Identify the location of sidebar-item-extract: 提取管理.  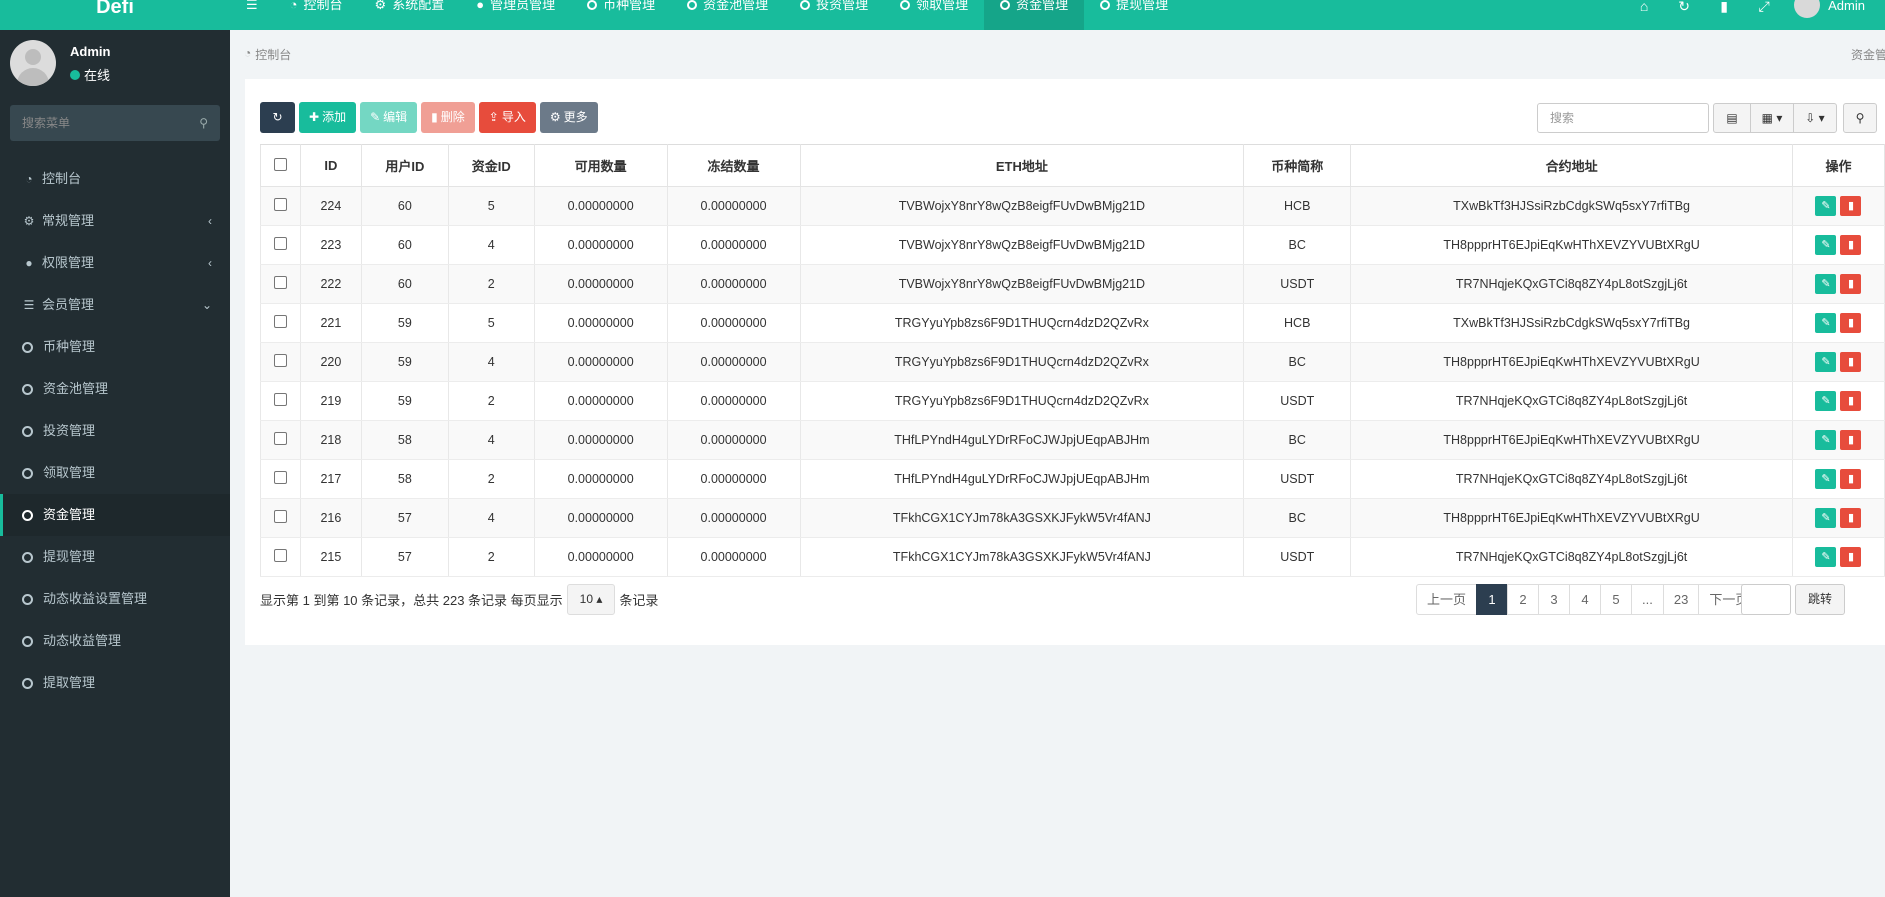
(115, 683).